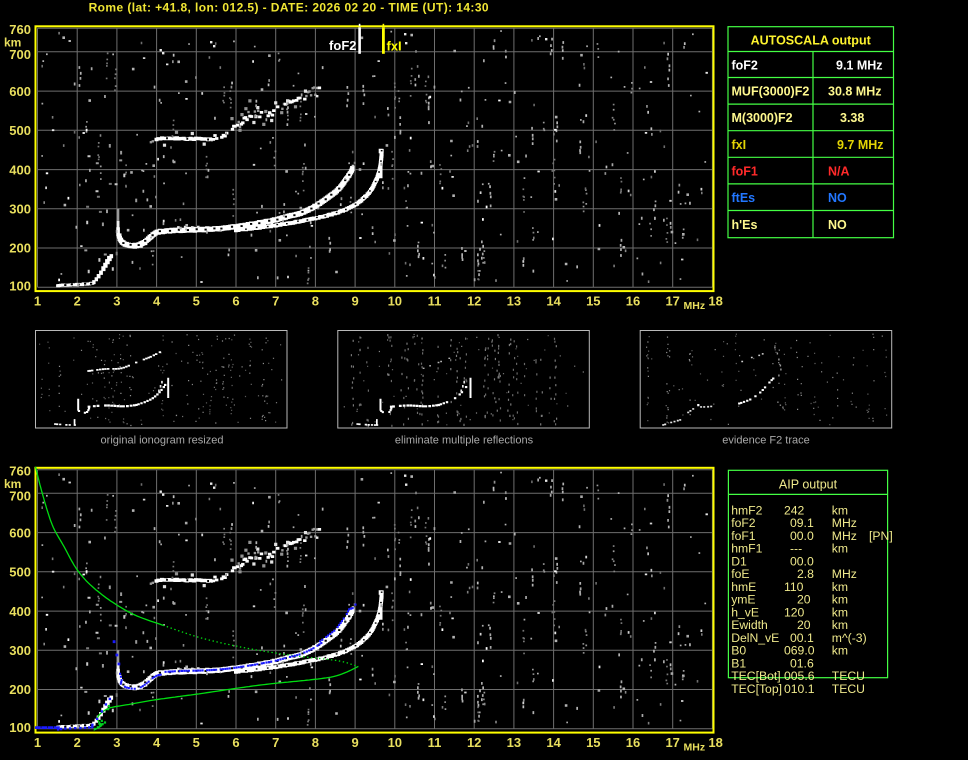 Image resolution: width=968 pixels, height=760 pixels. Describe the element at coordinates (859, 65) in the screenshot. I see `svg-text: 9.1 MHz` at that location.